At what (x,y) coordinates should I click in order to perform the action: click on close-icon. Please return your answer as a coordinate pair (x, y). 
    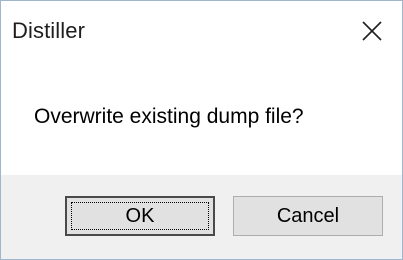
    Looking at the image, I should click on (372, 33).